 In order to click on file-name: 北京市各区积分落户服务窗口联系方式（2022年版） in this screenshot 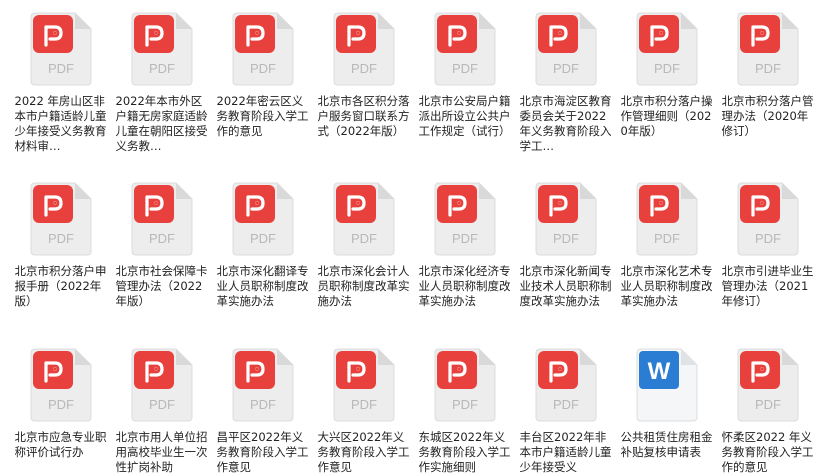, I will do `click(363, 116)`.